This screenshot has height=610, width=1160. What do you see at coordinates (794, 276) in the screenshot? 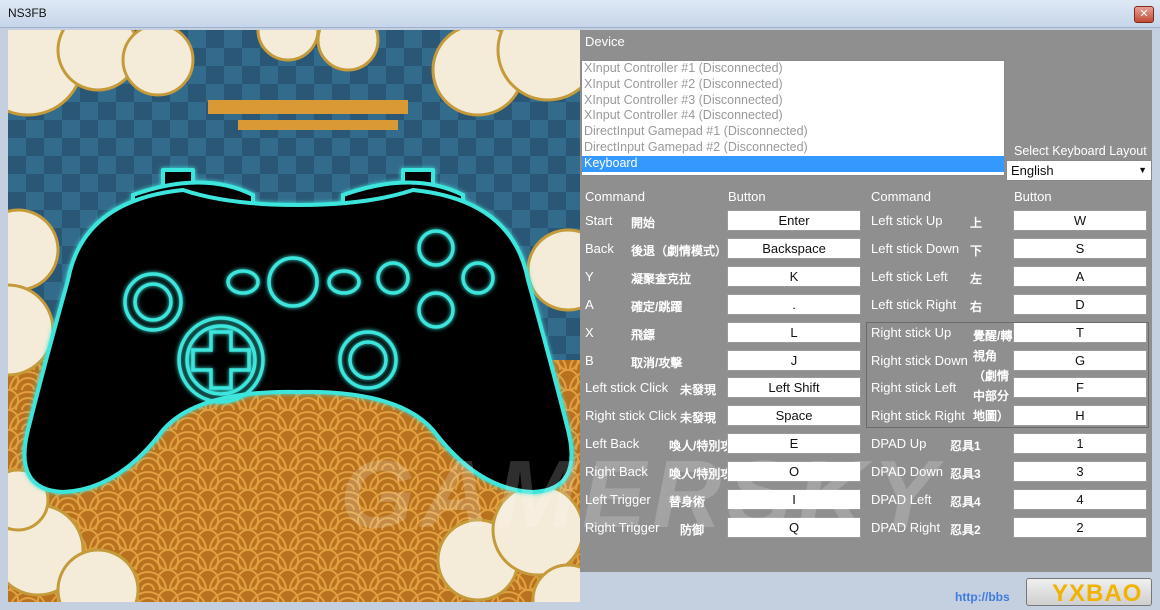
I see `key-binding-field: K` at bounding box center [794, 276].